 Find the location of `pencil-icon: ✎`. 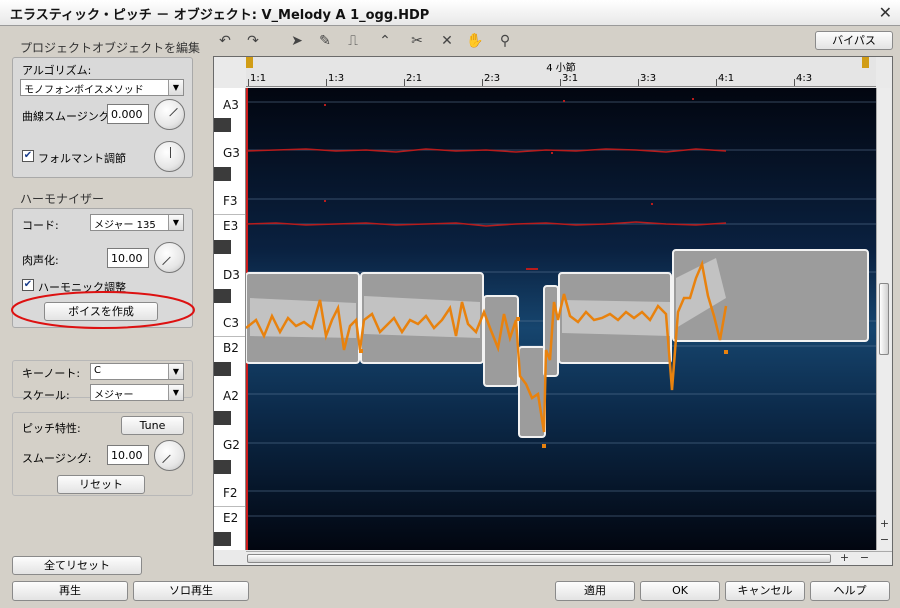

pencil-icon: ✎ is located at coordinates (325, 41).